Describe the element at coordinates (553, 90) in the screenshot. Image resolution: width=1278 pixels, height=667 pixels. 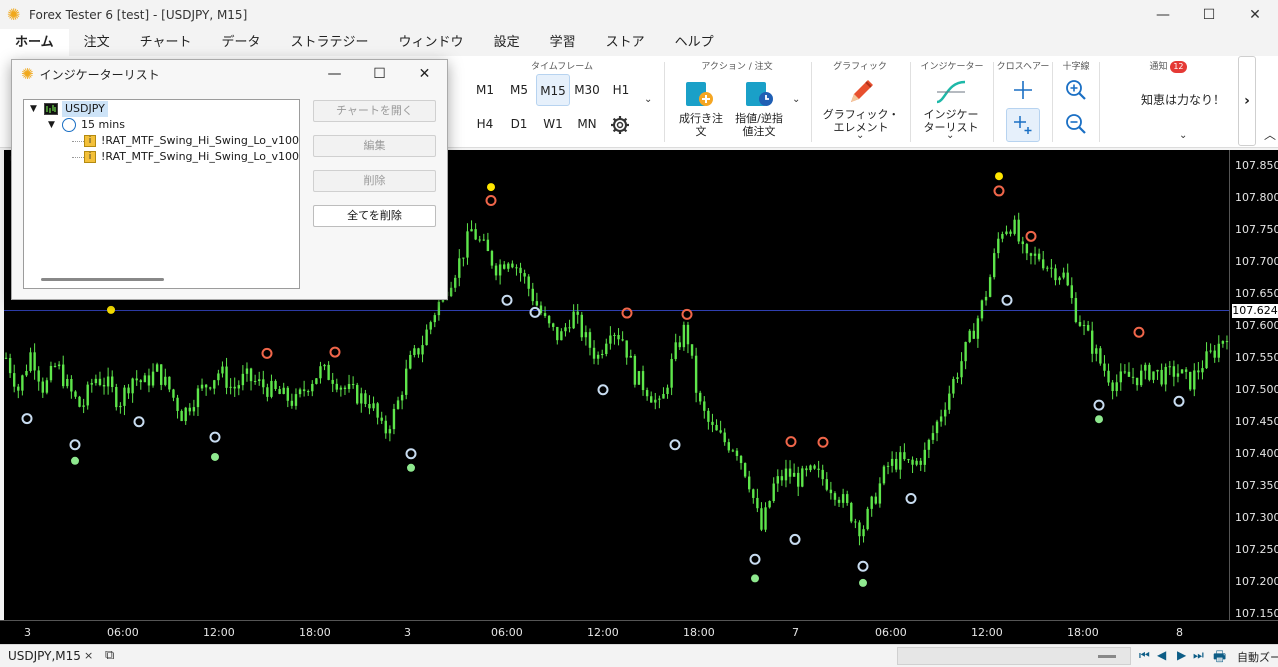
I see `tf-m15-button: M15` at that location.